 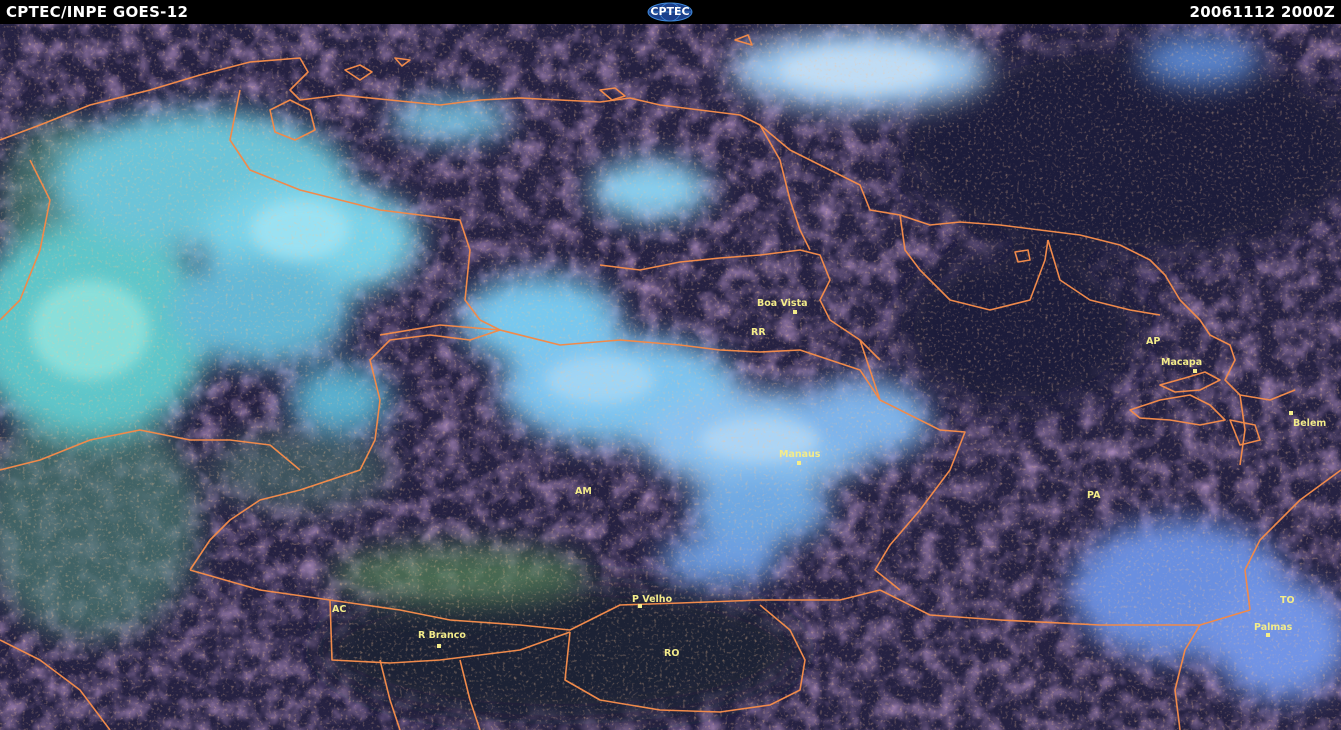 I want to click on state-label-ac: AC, so click(x=339, y=609).